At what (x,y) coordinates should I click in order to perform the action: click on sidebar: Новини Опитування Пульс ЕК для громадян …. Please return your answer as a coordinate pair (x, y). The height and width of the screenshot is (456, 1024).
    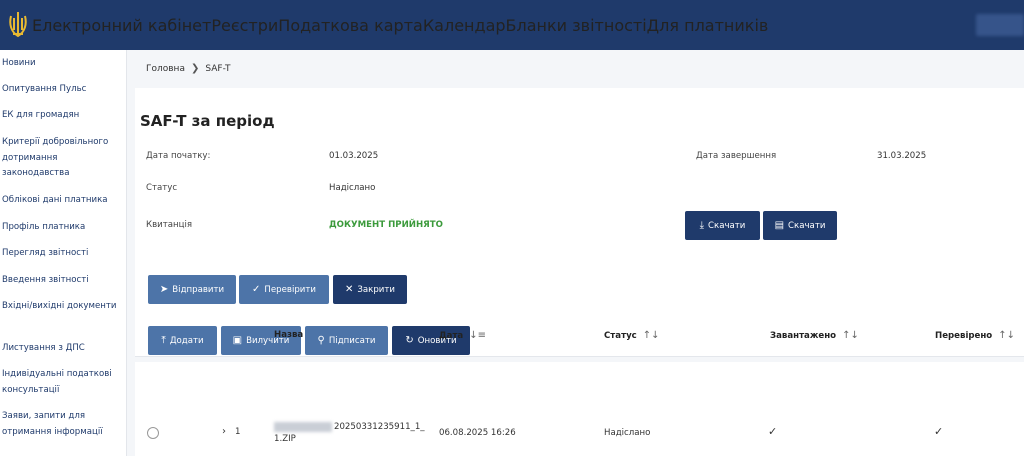
    Looking at the image, I should click on (63, 253).